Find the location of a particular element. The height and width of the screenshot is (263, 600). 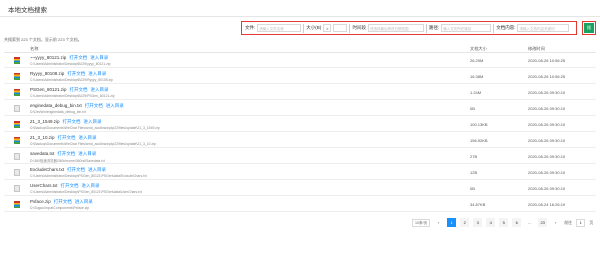

page-button-6: 6 is located at coordinates (517, 222).